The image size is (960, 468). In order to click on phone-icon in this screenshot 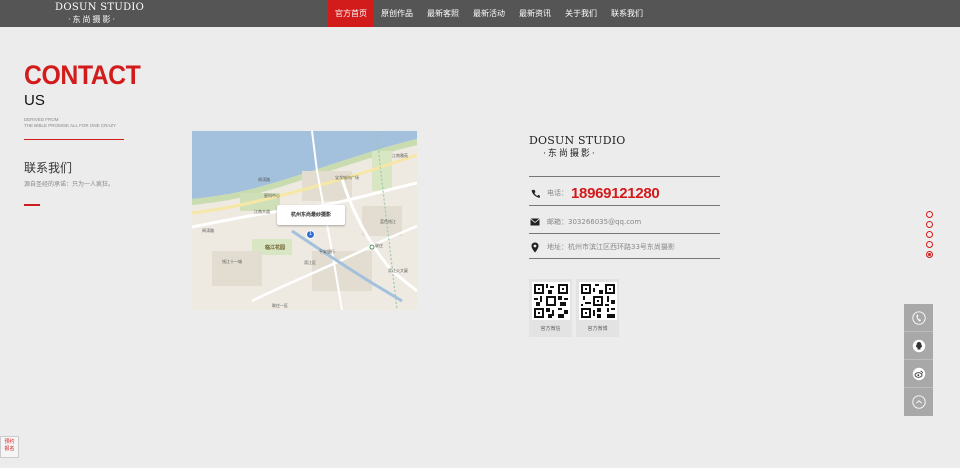, I will do `click(535, 193)`.